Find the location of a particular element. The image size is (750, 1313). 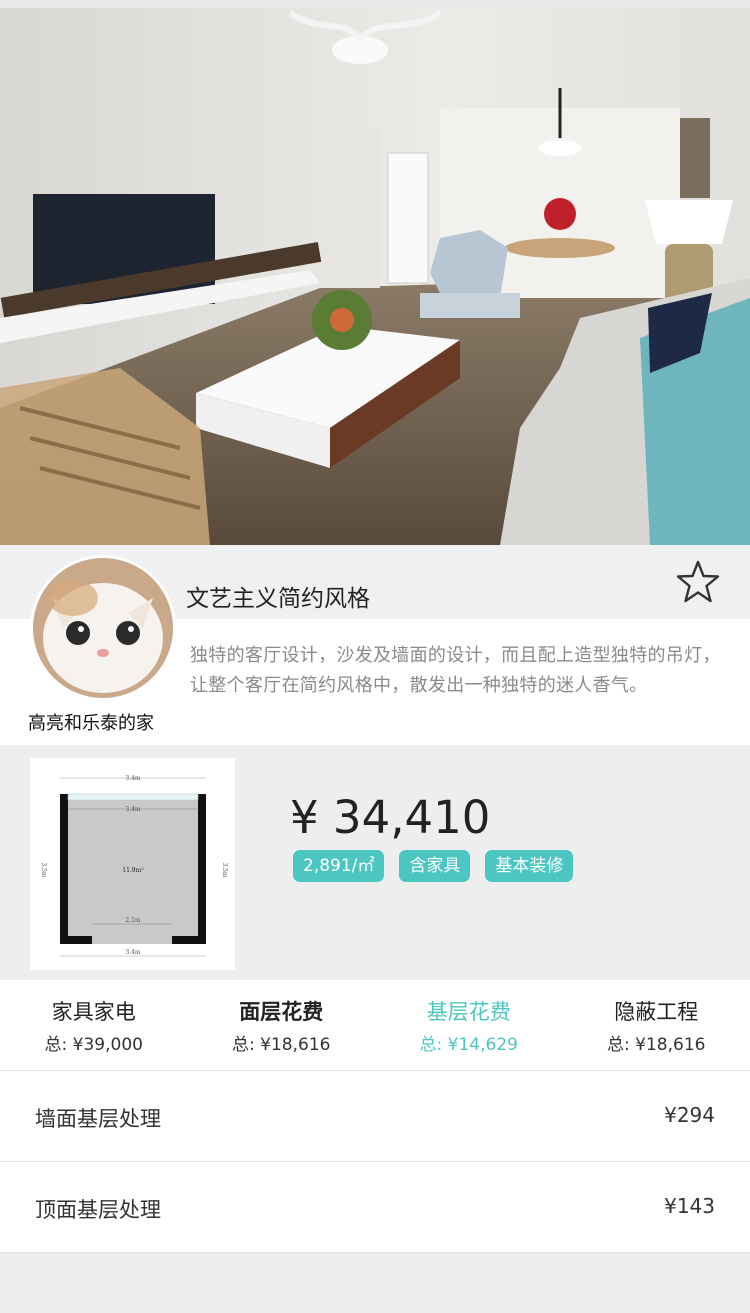

tab-furniture-appliances: 家具家电 总: ¥39,000 is located at coordinates (94, 1025).